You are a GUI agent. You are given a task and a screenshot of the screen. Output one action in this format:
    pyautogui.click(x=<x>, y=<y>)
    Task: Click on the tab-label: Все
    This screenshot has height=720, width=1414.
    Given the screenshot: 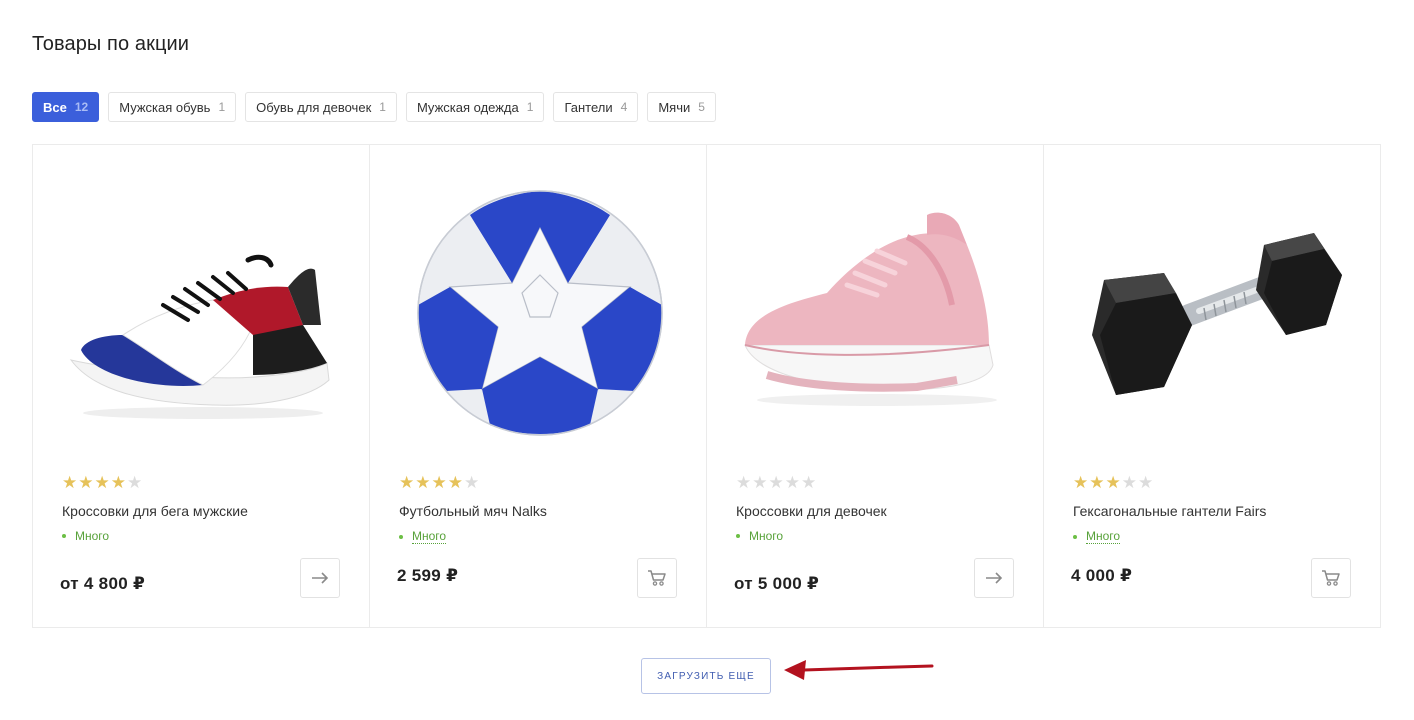 What is the action you would take?
    pyautogui.click(x=55, y=107)
    